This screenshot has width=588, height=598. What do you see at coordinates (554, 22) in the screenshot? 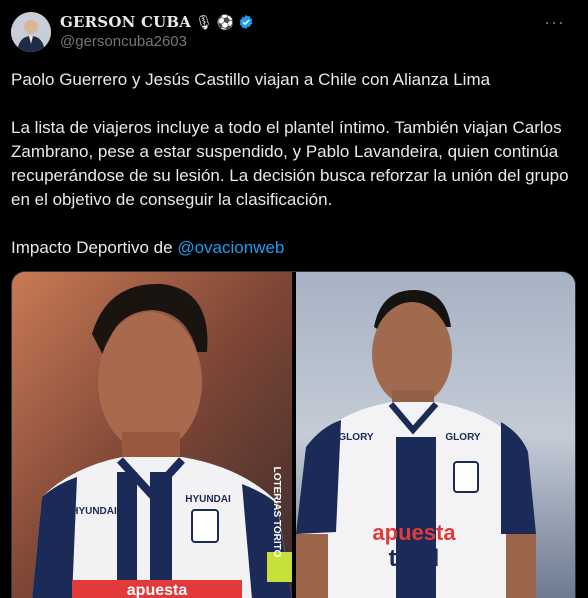
I see `more-options-icon: ···` at bounding box center [554, 22].